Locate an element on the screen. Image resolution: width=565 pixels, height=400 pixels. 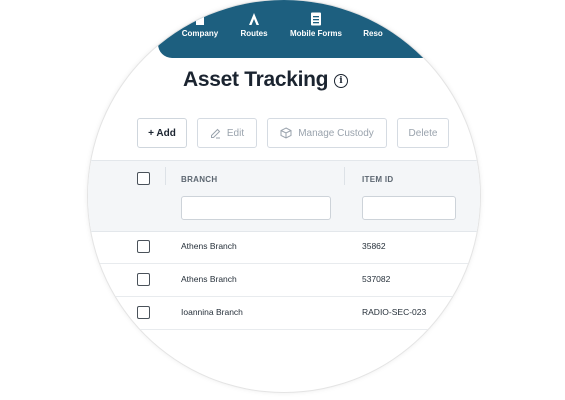
mobile-forms-icon is located at coordinates (316, 19).